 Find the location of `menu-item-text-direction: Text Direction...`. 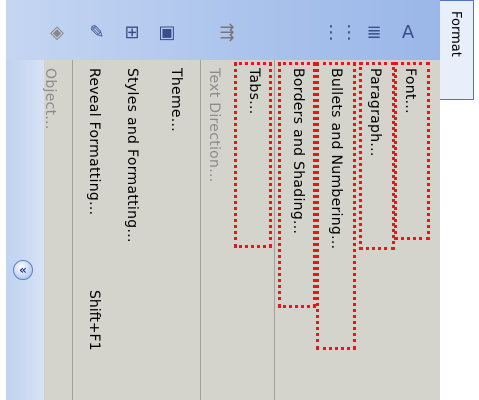

menu-item-text-direction: Text Direction... is located at coordinates (214, 125).